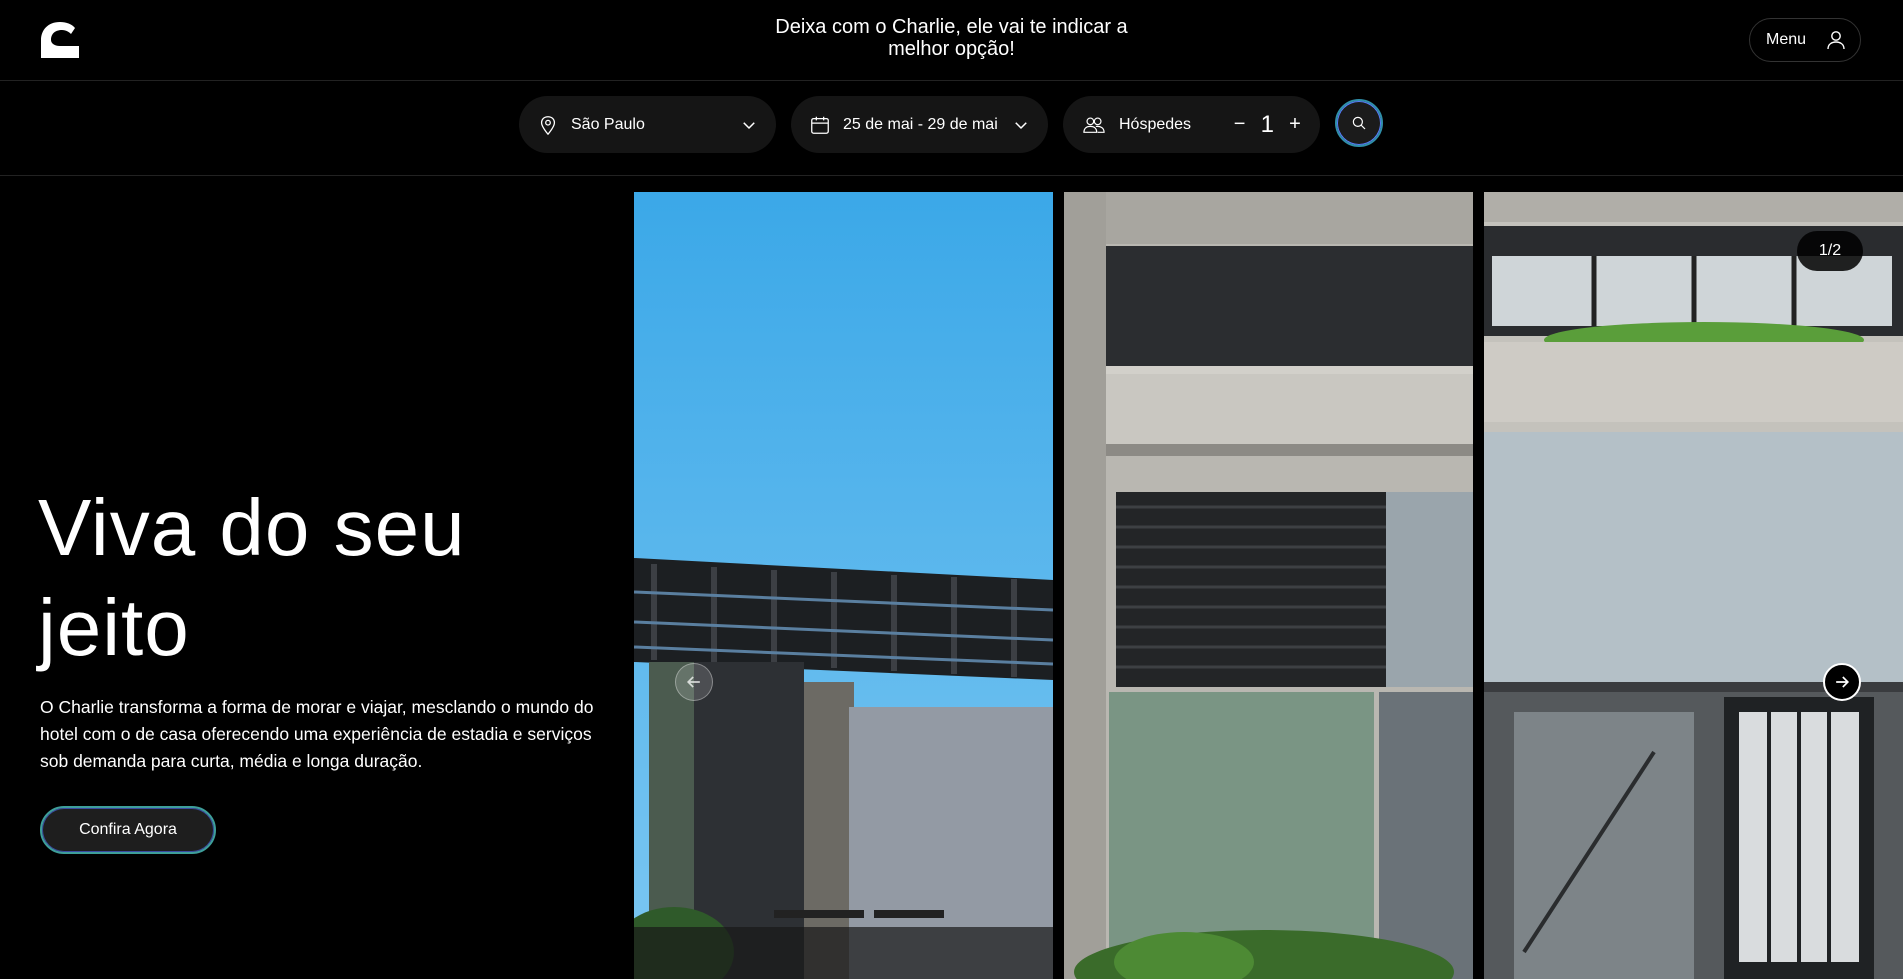 This screenshot has height=979, width=1903. What do you see at coordinates (608, 124) in the screenshot?
I see `location-value: São Paulo` at bounding box center [608, 124].